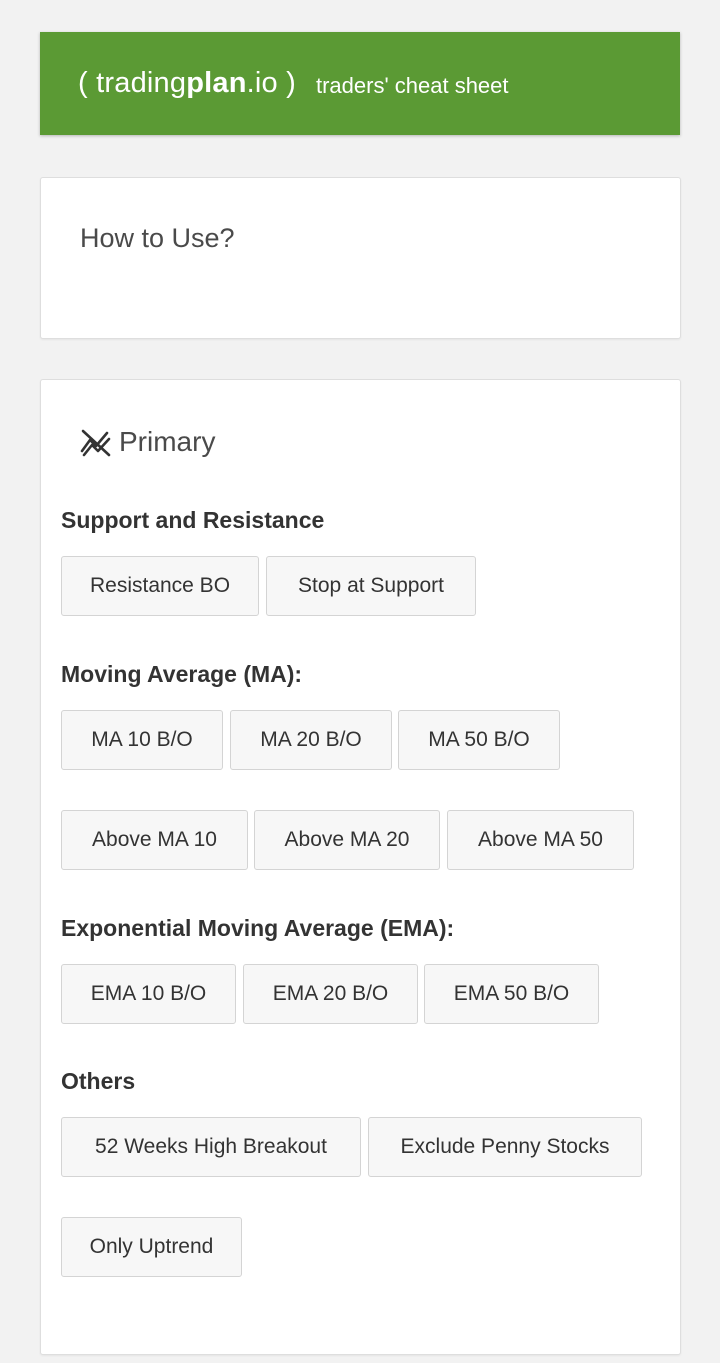 The width and height of the screenshot is (720, 1363). What do you see at coordinates (182, 674) in the screenshot?
I see `section-moving-average: Moving Average (MA):` at bounding box center [182, 674].